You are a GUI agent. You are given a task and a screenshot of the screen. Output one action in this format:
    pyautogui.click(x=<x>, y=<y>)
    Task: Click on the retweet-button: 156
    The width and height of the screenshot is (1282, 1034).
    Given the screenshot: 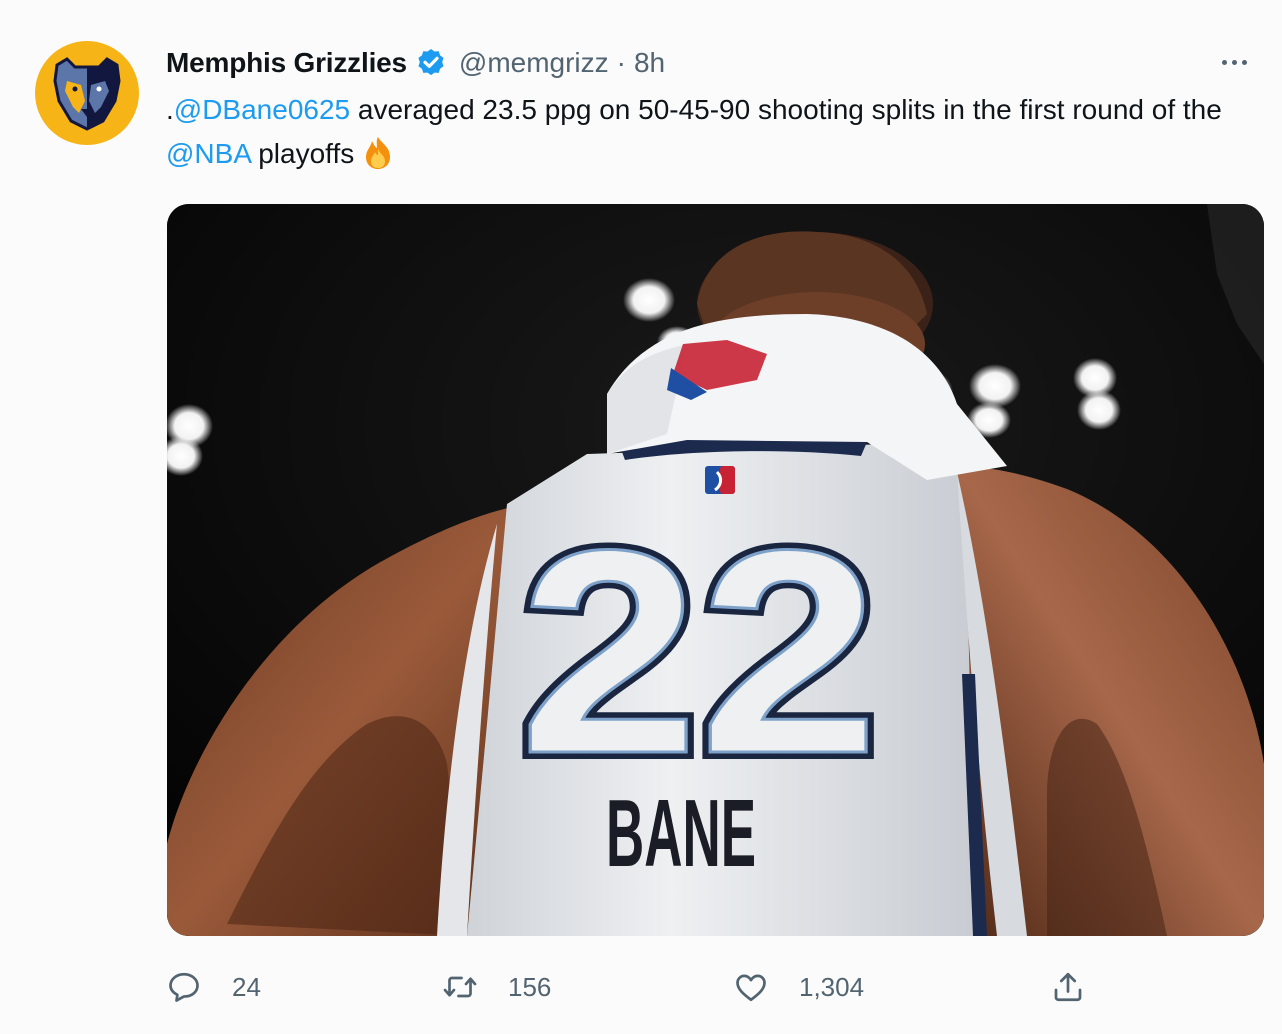 What is the action you would take?
    pyautogui.click(x=496, y=987)
    